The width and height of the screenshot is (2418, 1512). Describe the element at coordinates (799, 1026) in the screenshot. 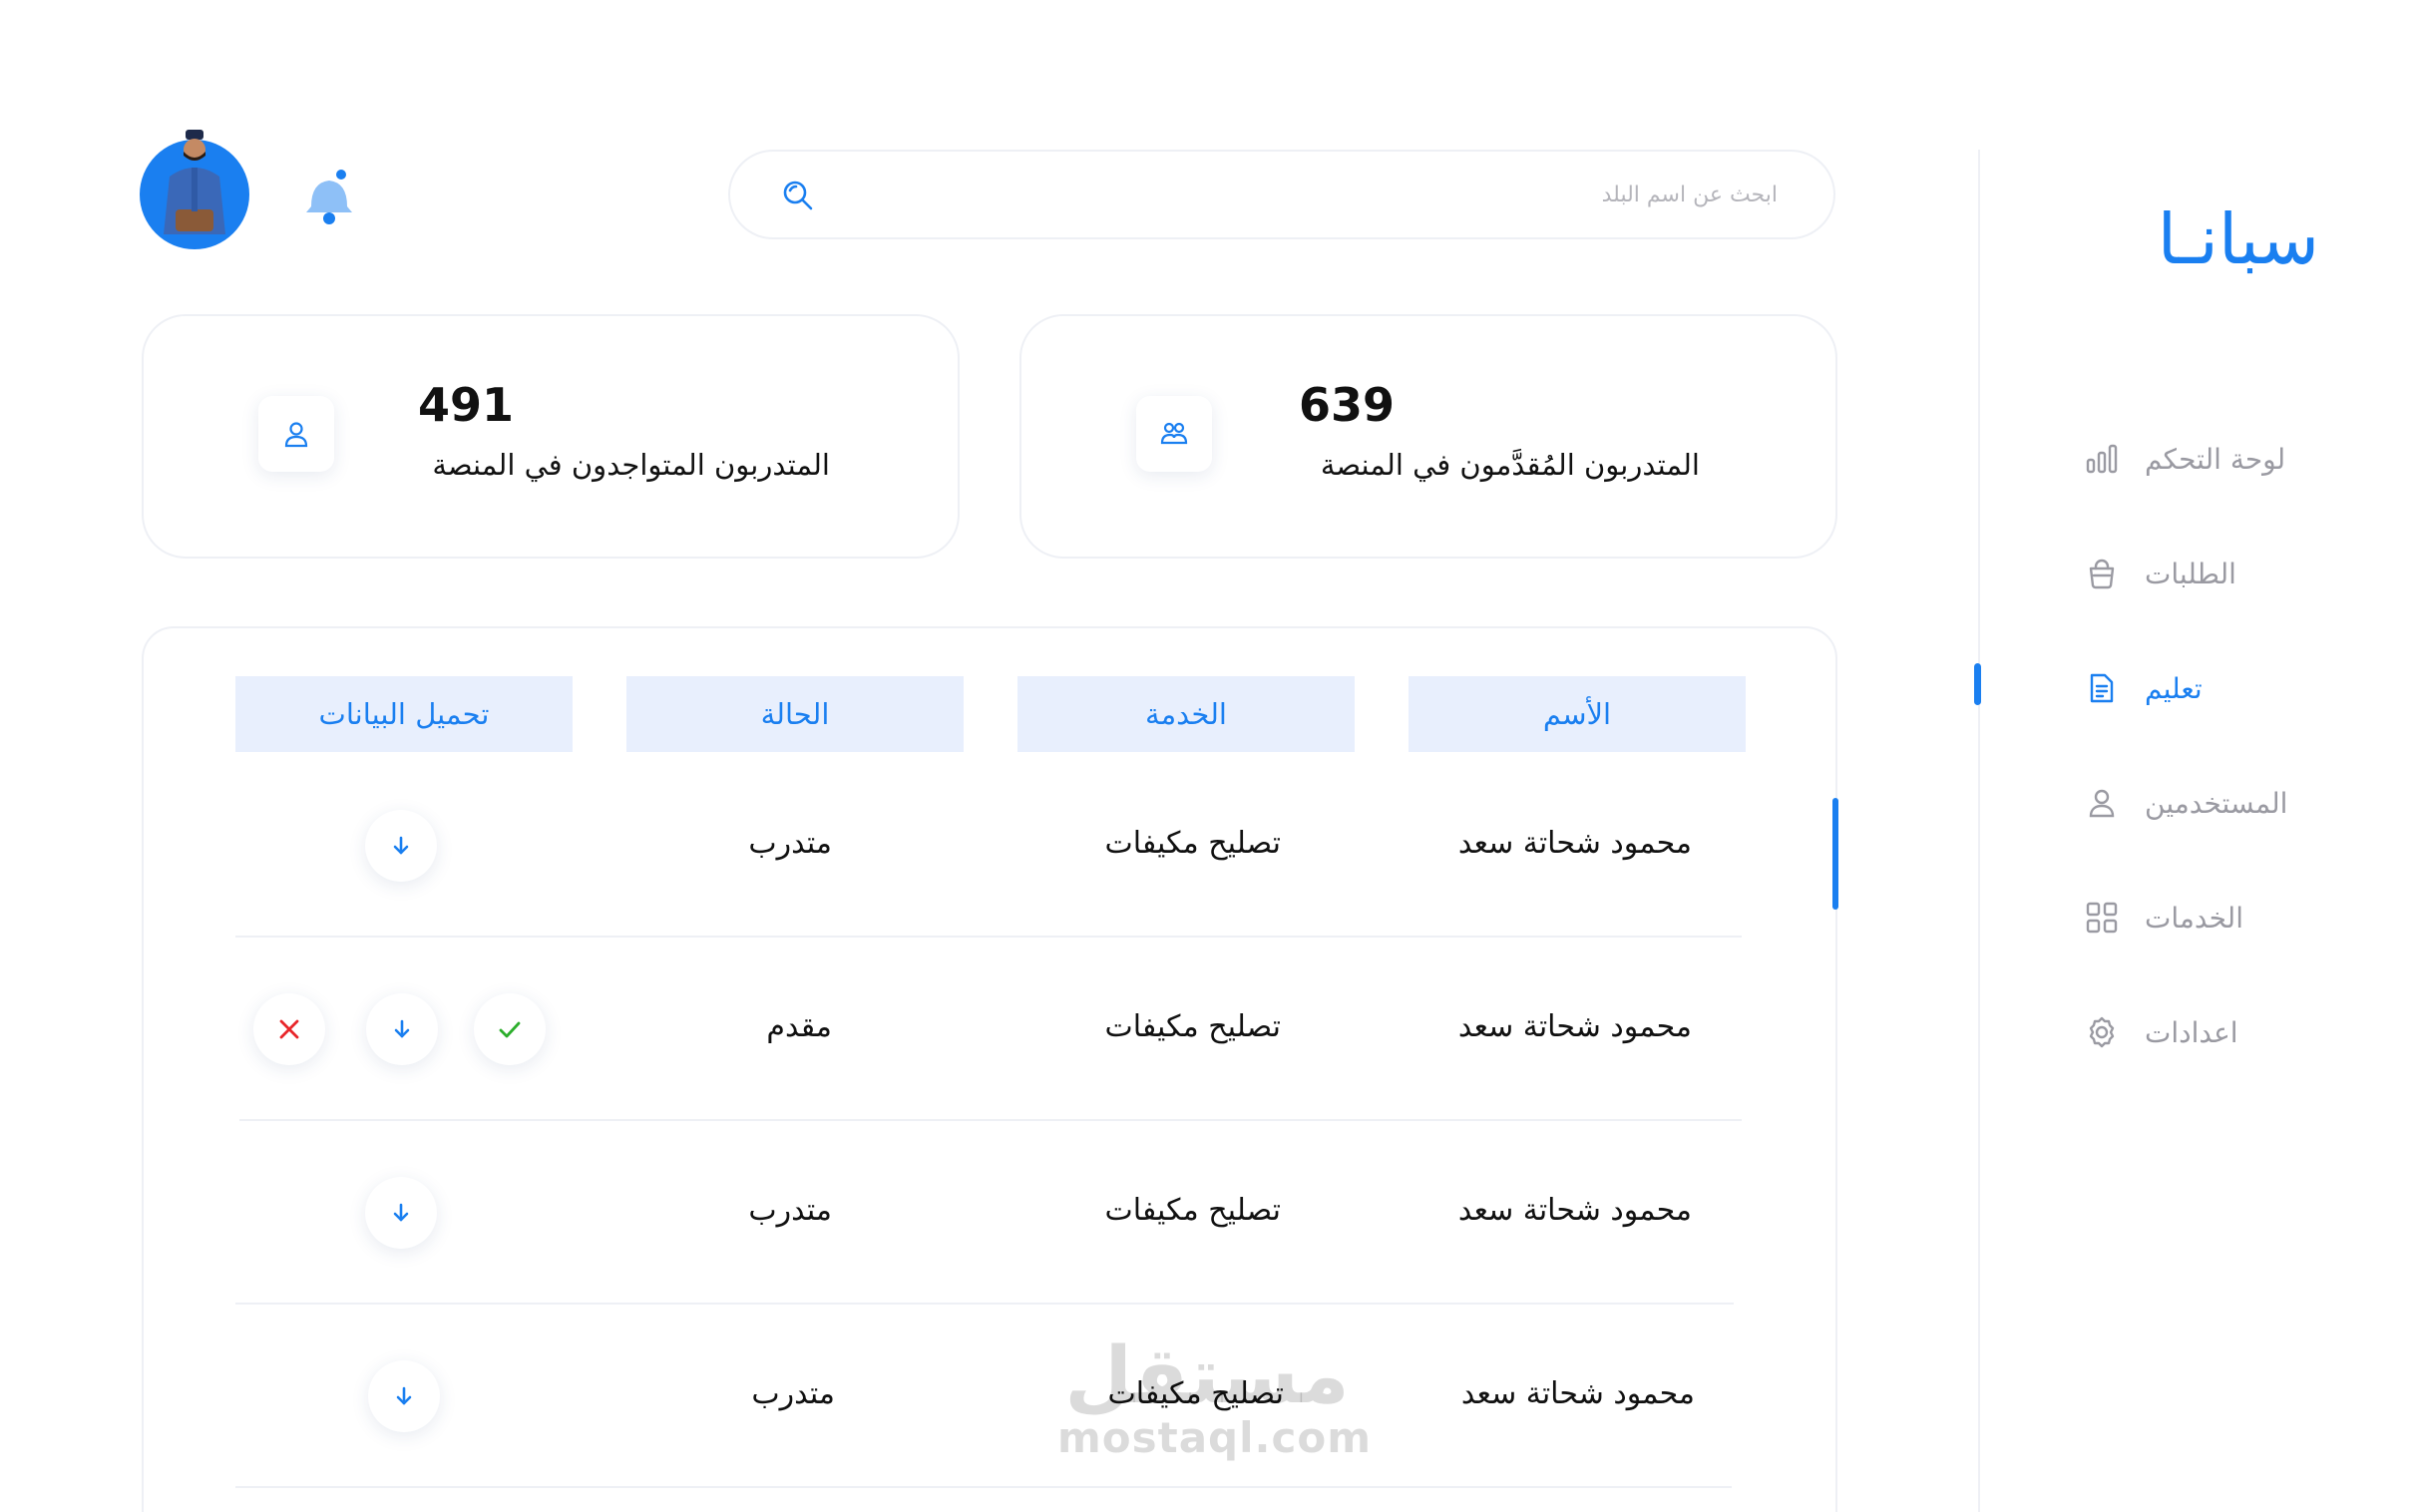

I see `cell-status: مقدم` at that location.